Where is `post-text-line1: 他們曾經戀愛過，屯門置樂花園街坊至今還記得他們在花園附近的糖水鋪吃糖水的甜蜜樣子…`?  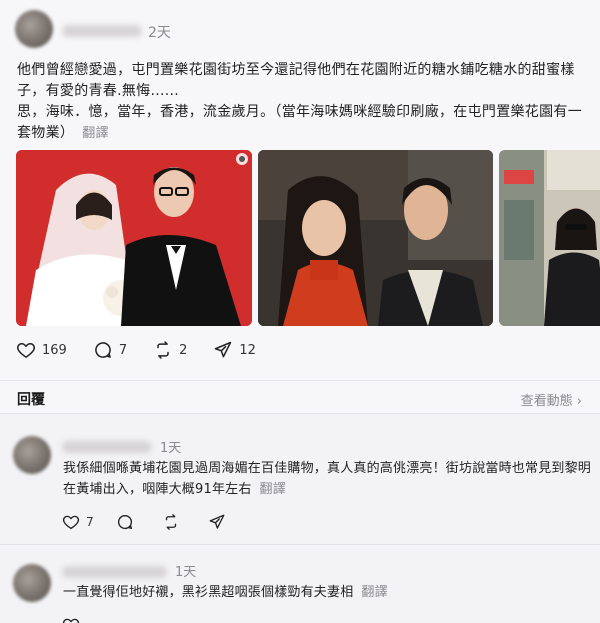
post-text-line1: 他們曾經戀愛過，屯門置樂花園街坊至今還記得他們在花園附近的糖水鋪吃糖水的甜蜜樣子… is located at coordinates (296, 80).